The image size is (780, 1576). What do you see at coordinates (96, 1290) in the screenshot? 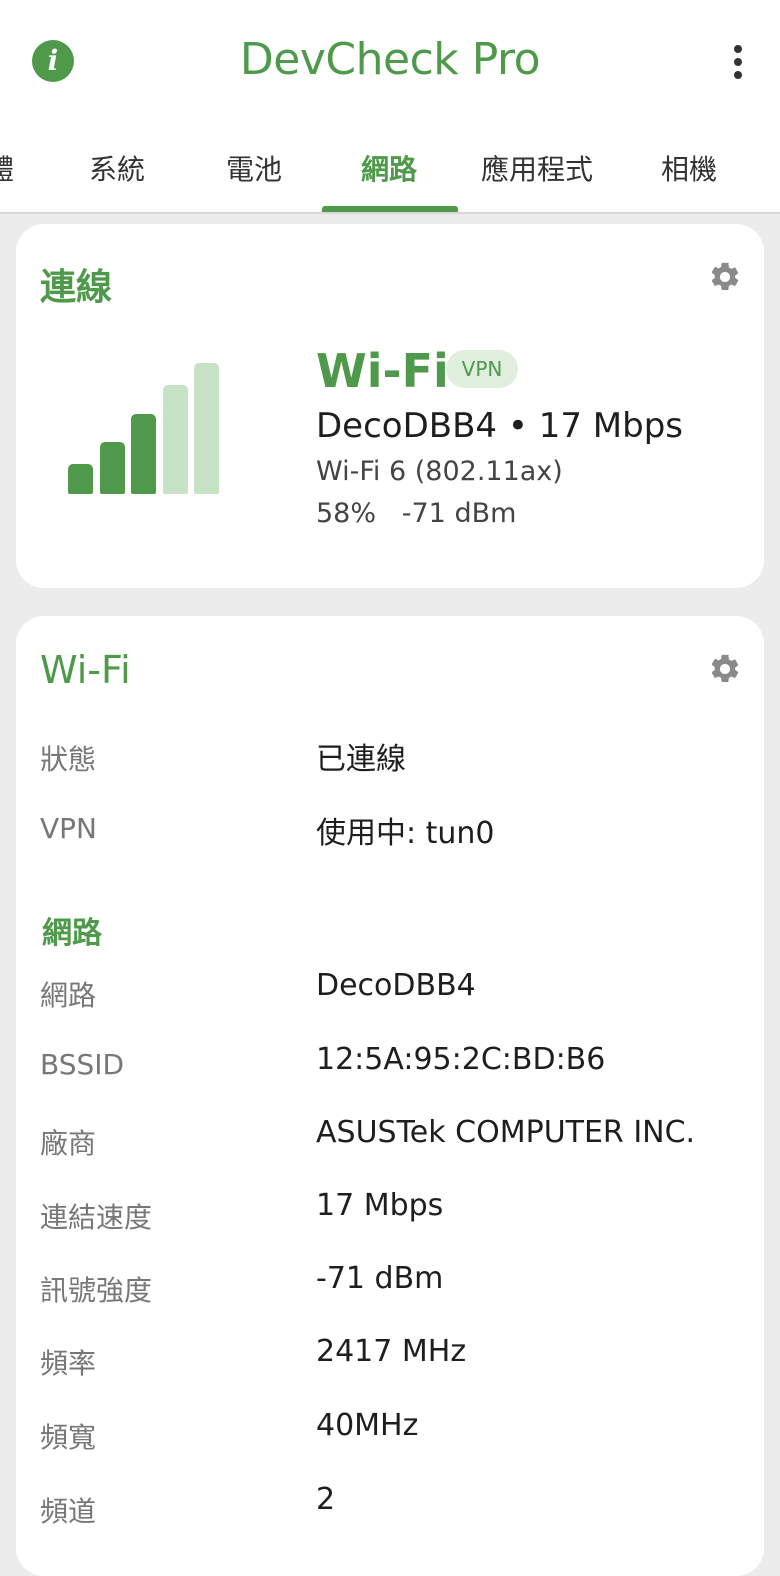
I see `signal-strength-label: 訊號強度` at bounding box center [96, 1290].